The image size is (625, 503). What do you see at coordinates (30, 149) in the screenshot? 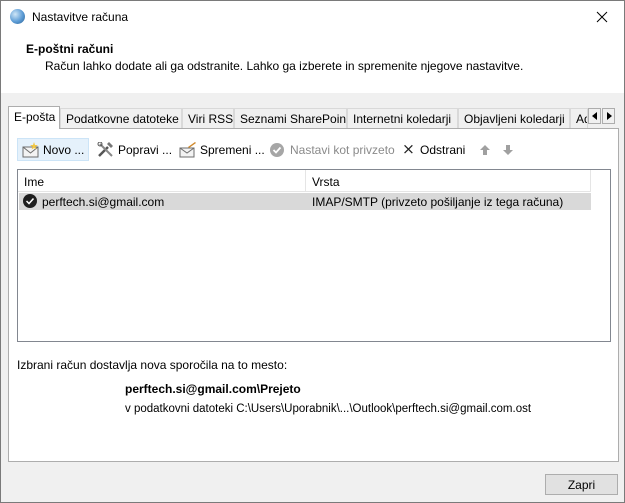
I see `new-mail-icon` at bounding box center [30, 149].